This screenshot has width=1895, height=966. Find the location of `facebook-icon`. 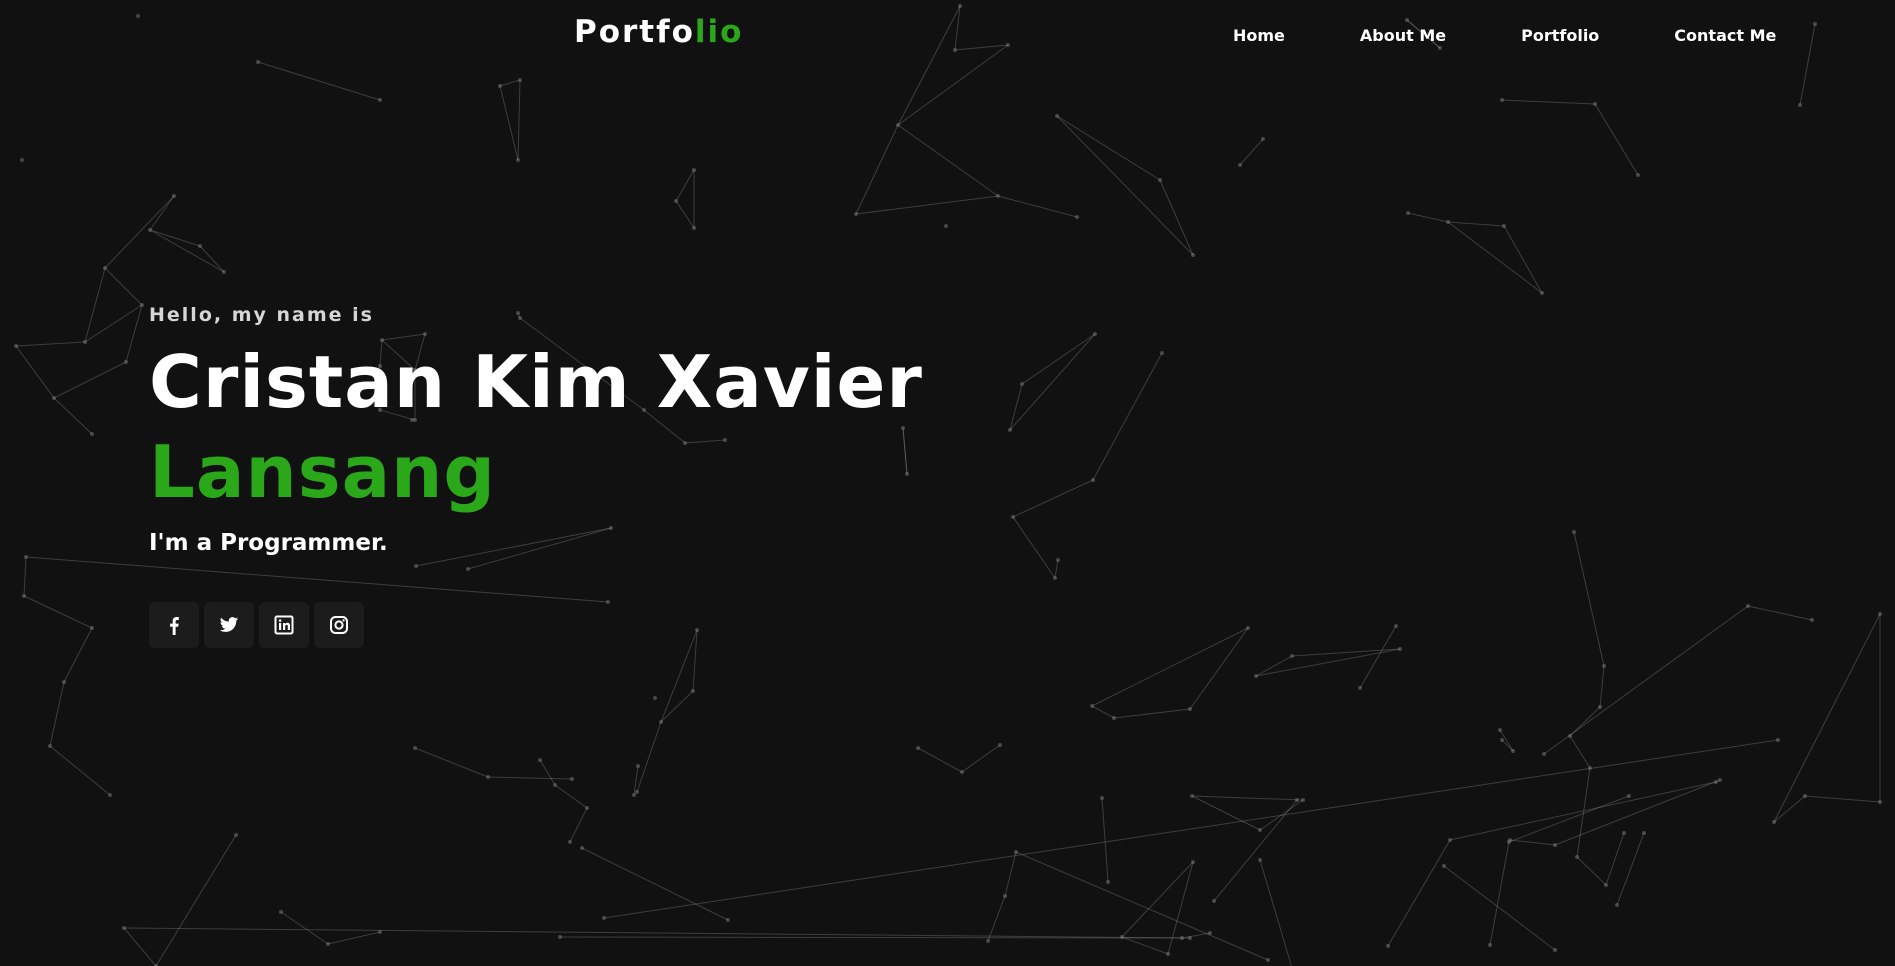

facebook-icon is located at coordinates (174, 625).